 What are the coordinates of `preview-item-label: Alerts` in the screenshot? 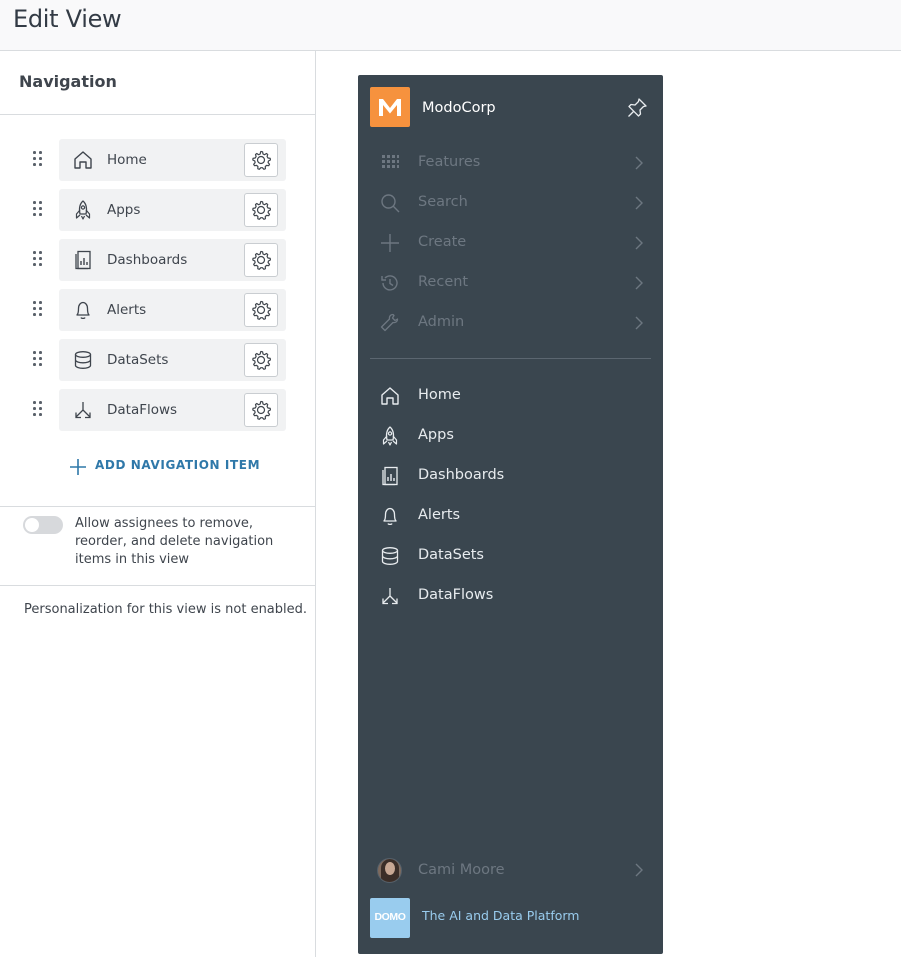 It's located at (439, 515).